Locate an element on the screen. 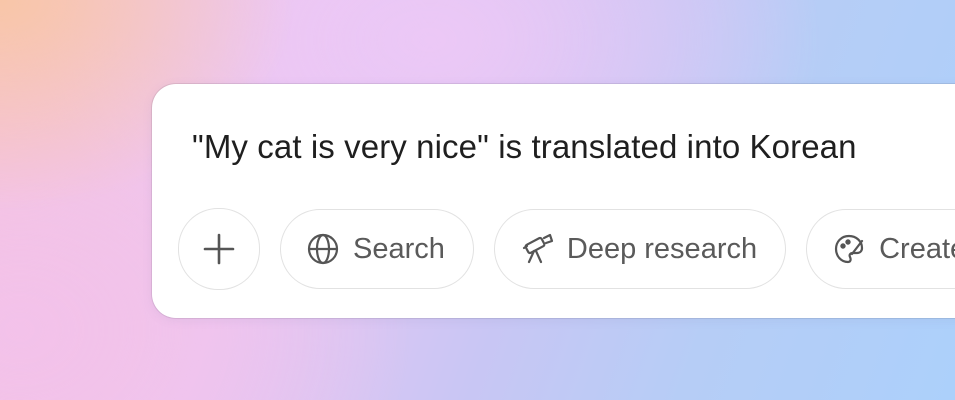 This screenshot has width=955, height=400. create-image-button: Create image is located at coordinates (880, 249).